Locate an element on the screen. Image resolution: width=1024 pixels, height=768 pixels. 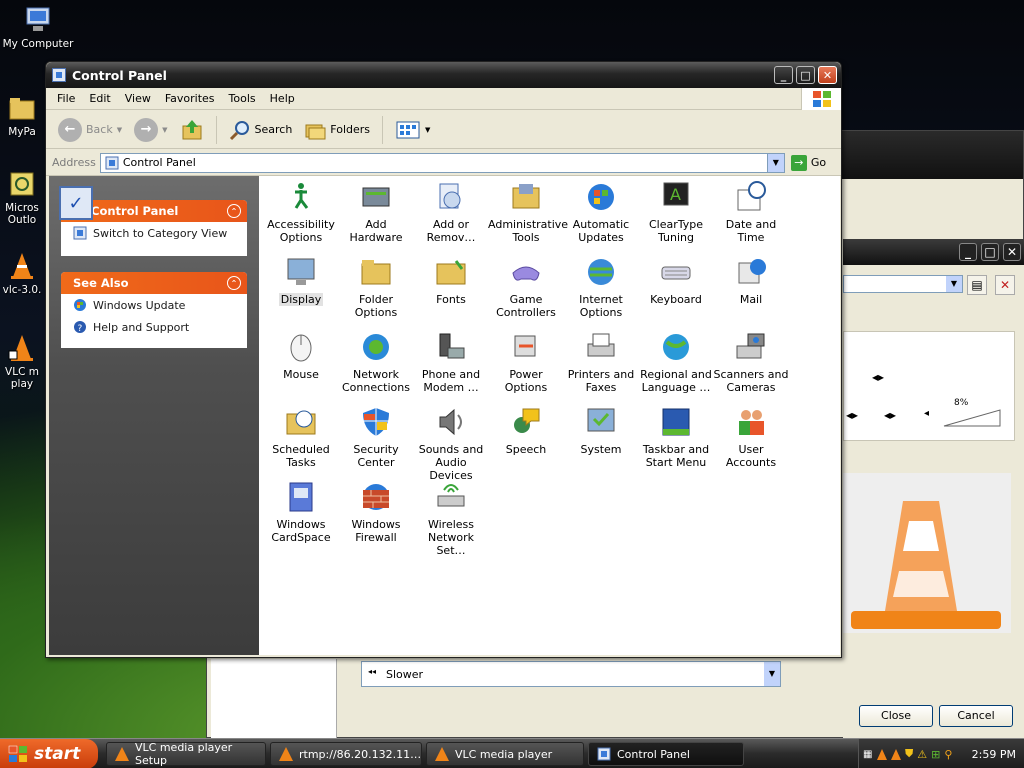
forward-button: → ▼ is located at coordinates (150, 130).